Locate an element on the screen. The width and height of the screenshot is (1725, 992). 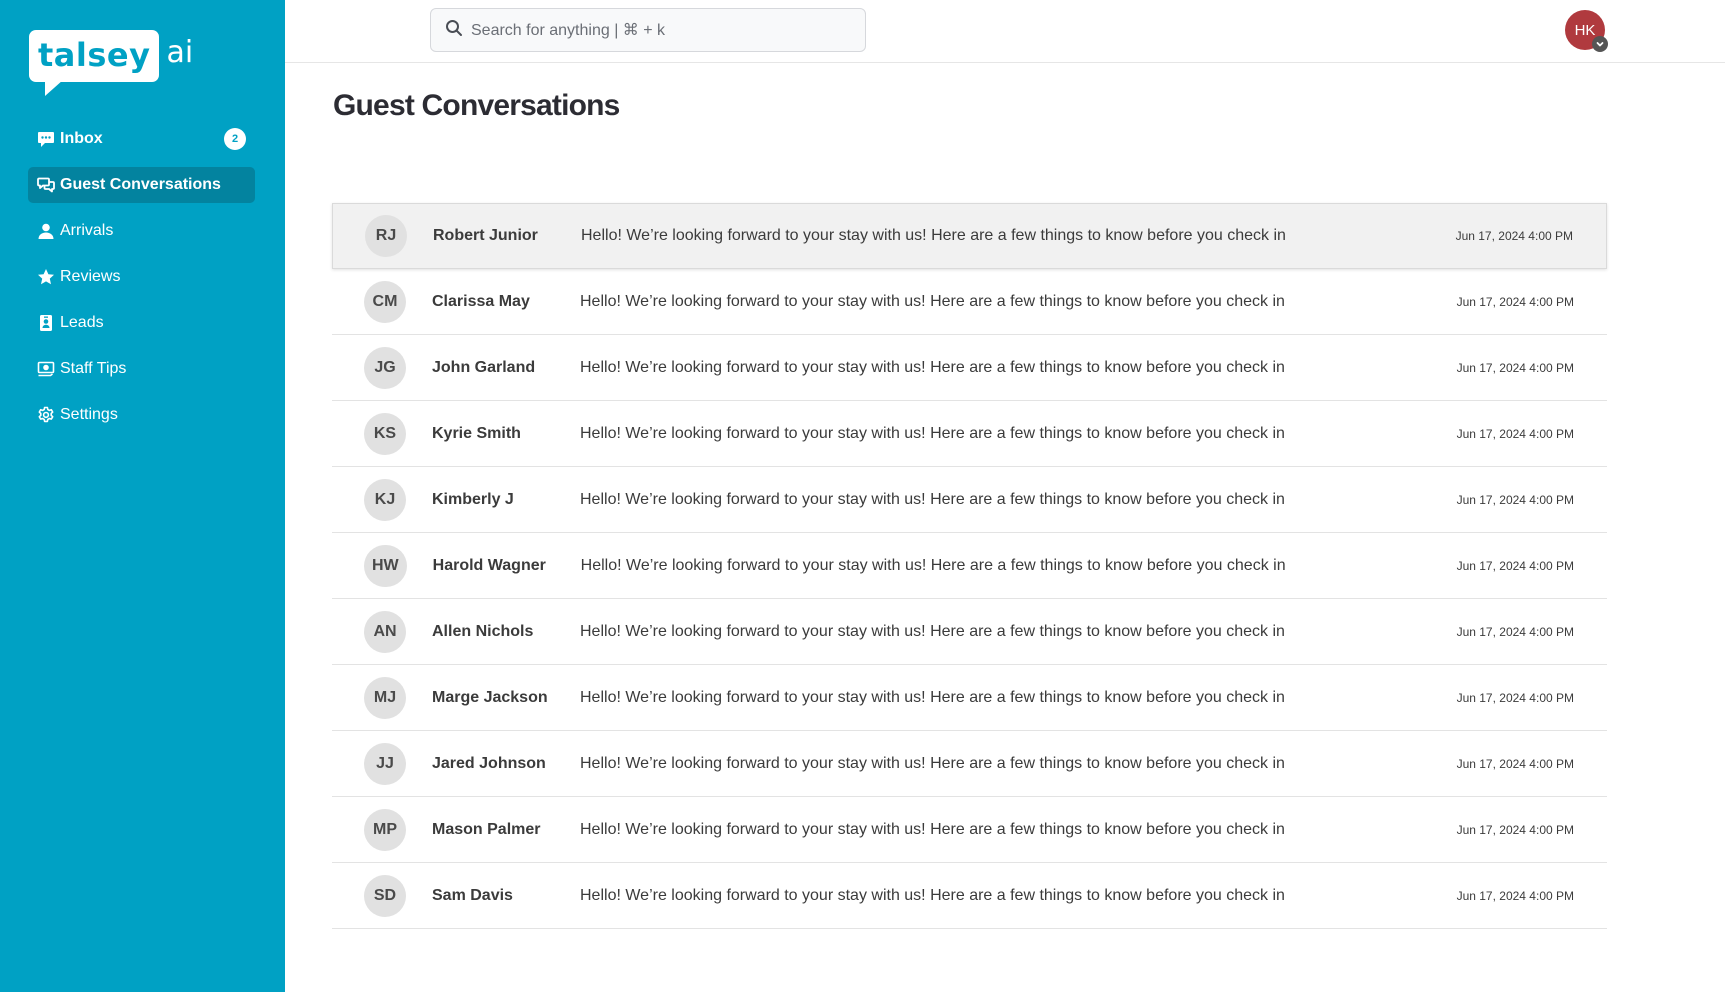
guest-name: John Garland is located at coordinates (484, 367).